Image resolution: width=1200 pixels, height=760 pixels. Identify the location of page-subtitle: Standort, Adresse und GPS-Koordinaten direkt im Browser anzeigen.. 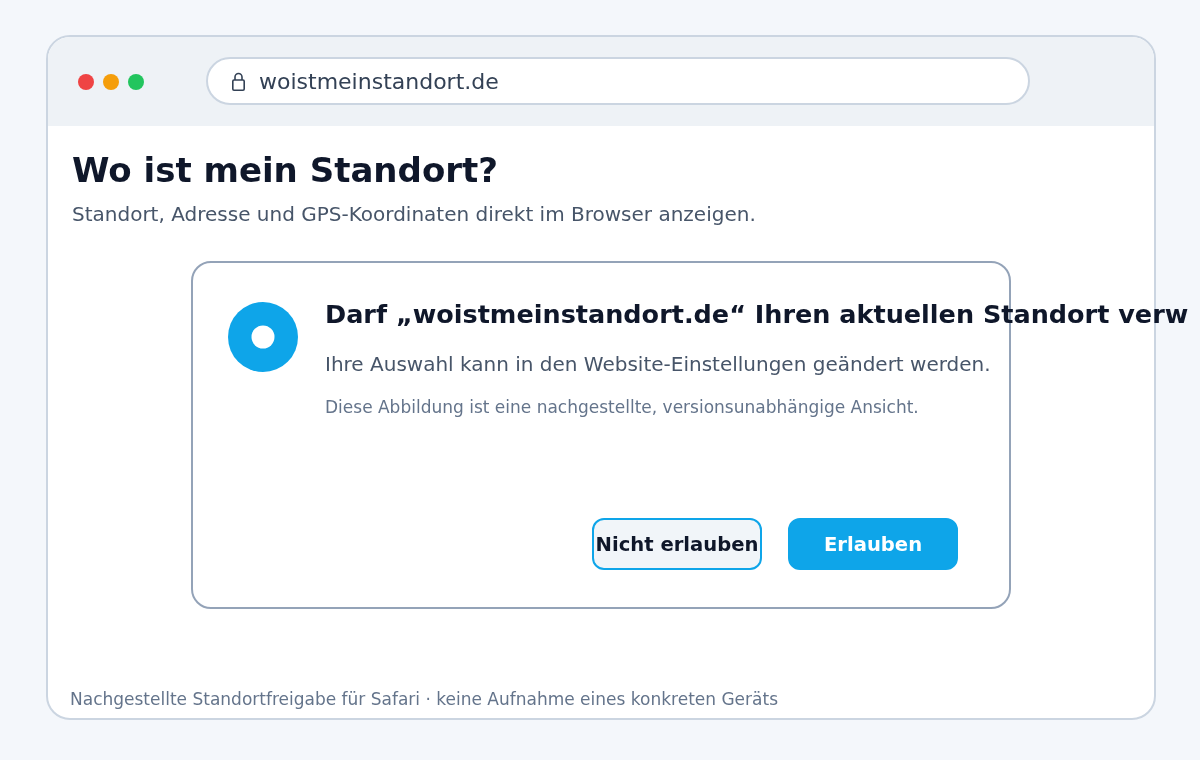
(414, 214).